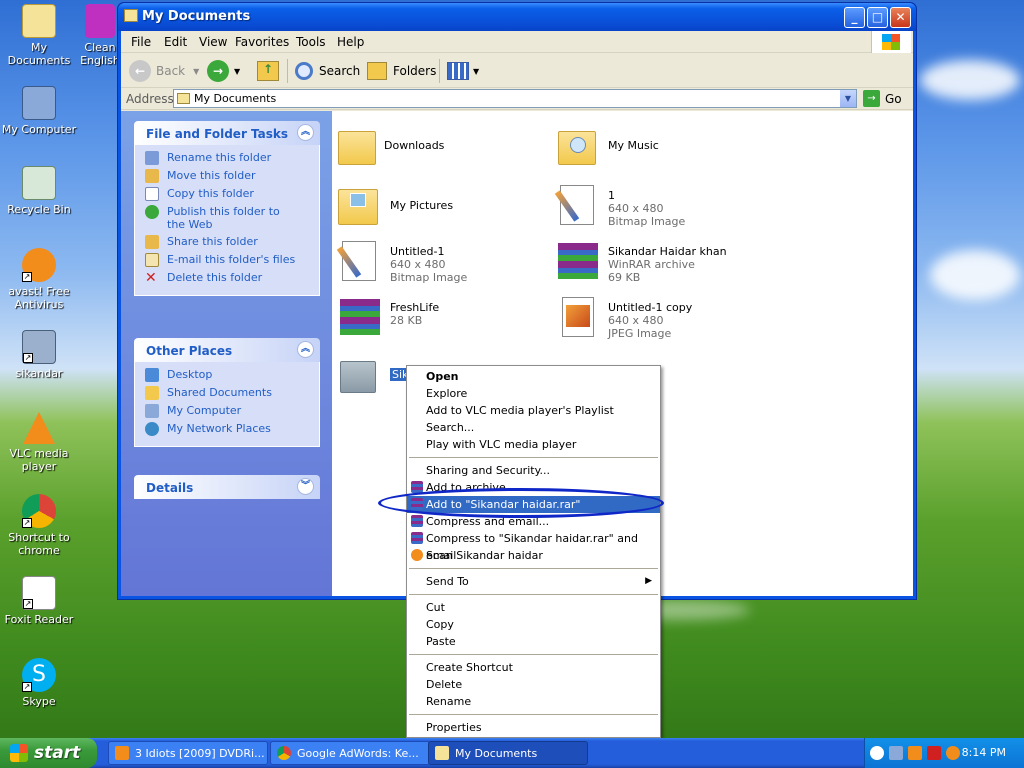 Image resolution: width=1024 pixels, height=768 pixels. Describe the element at coordinates (533, 555) in the screenshot. I see `menu-item-scan: Scan Sikandar haidar` at that location.